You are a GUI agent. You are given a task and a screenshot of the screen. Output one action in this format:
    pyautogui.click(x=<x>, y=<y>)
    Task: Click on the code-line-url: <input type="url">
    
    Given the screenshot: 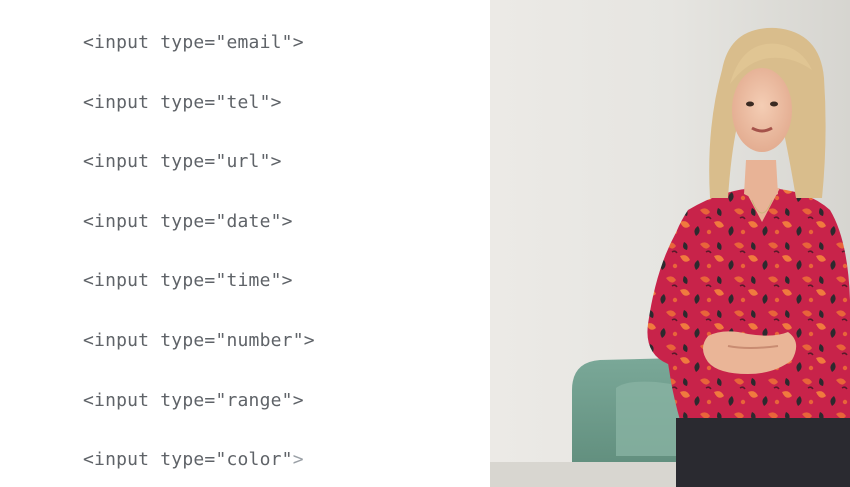 What is the action you would take?
    pyautogui.click(x=182, y=161)
    